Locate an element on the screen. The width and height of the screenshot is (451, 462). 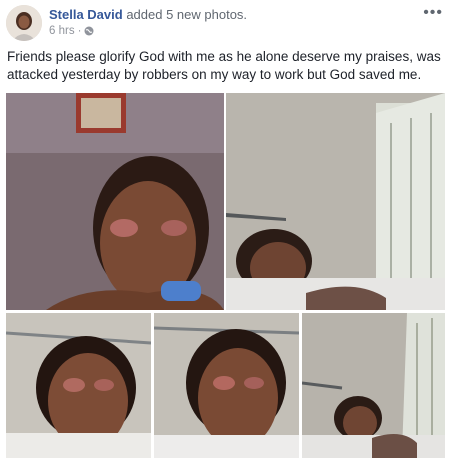
post-meta: 6 hrs · is located at coordinates (71, 31).